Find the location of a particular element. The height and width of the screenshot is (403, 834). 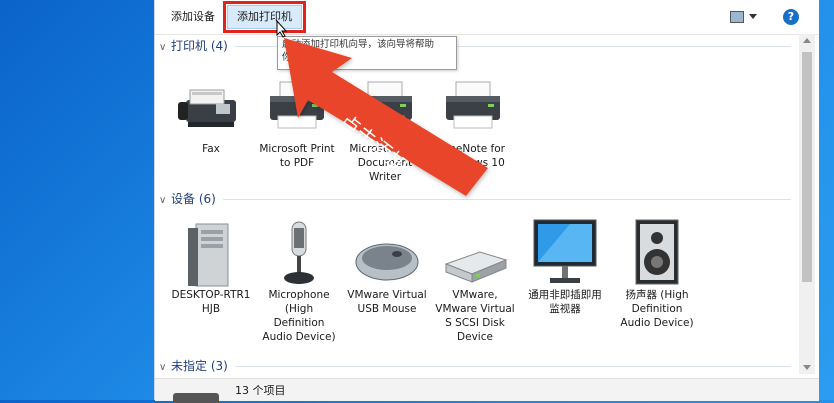

device-item-onenote: OneNote for Windows 10 is located at coordinates (473, 121).